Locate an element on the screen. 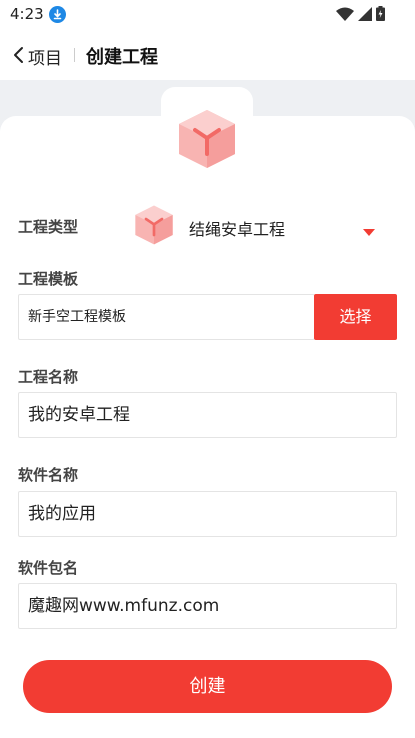 The height and width of the screenshot is (738, 415). project-type-cube-icon is located at coordinates (154, 225).